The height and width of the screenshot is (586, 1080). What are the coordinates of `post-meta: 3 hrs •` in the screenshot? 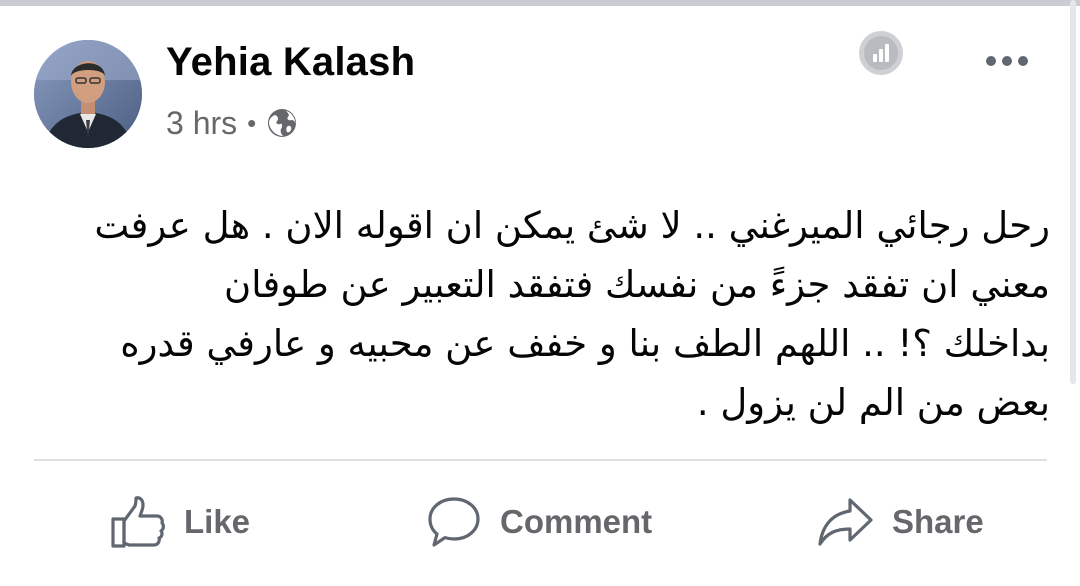 It's located at (232, 123).